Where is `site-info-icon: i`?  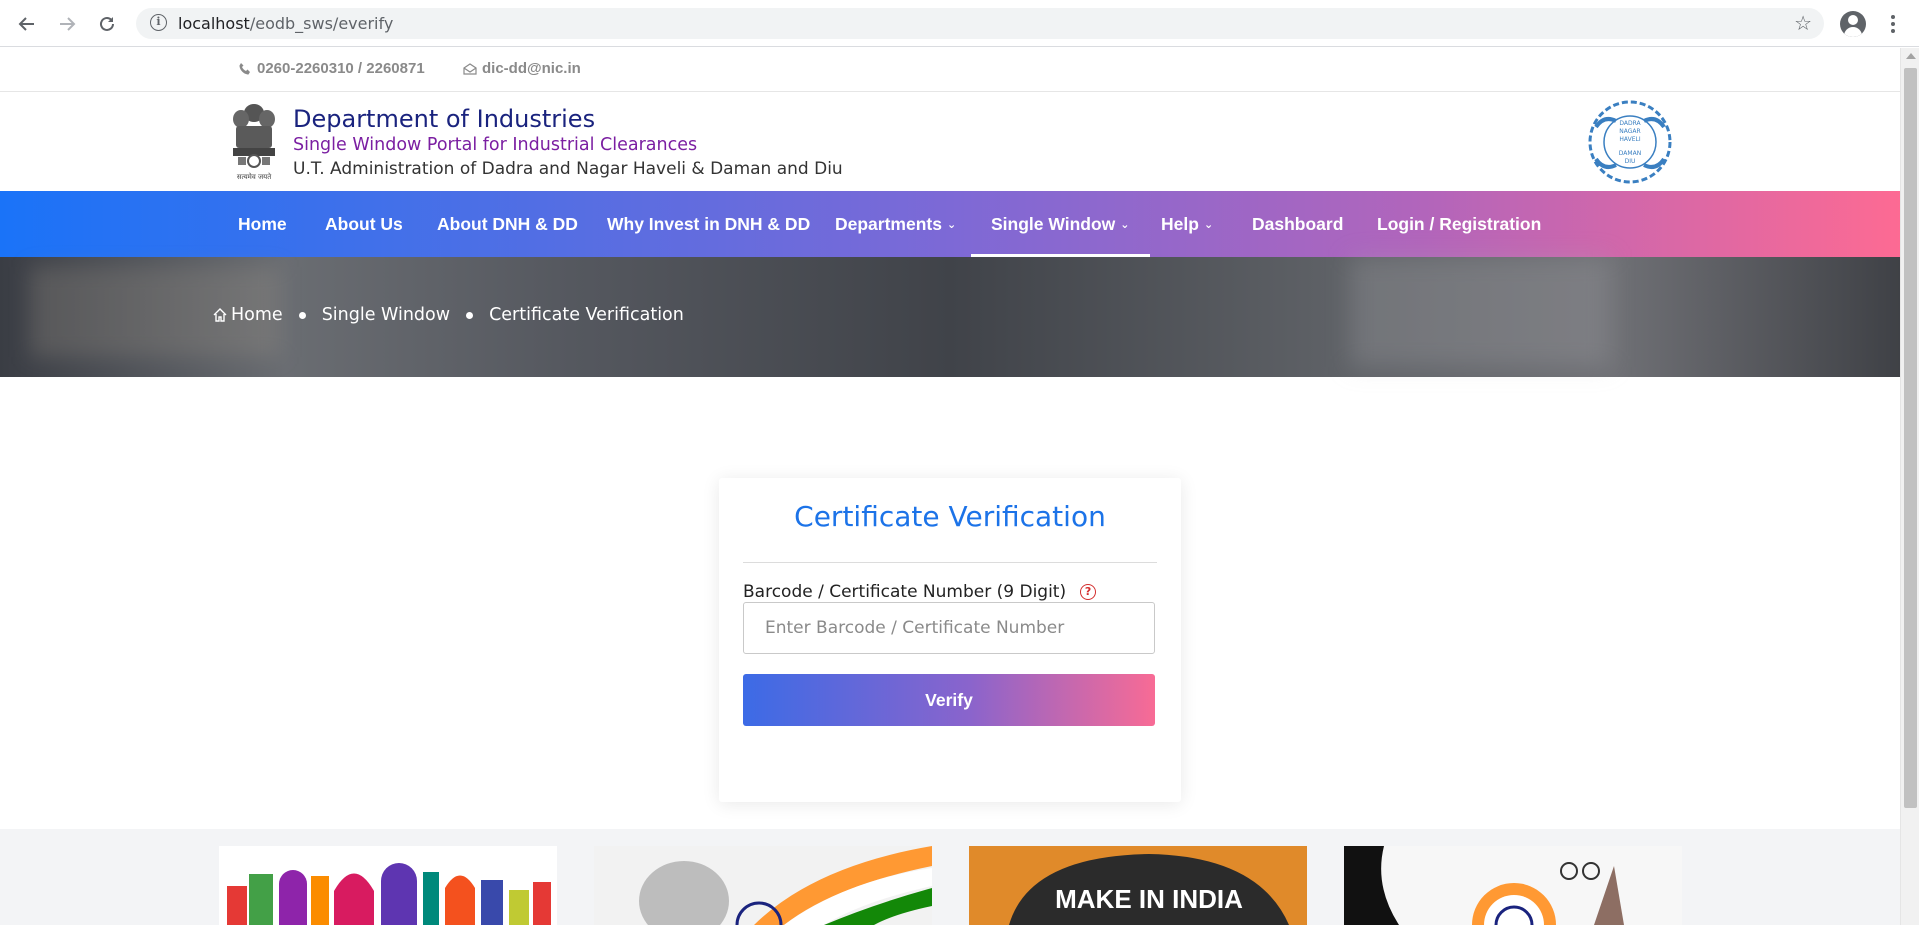 site-info-icon: i is located at coordinates (158, 22).